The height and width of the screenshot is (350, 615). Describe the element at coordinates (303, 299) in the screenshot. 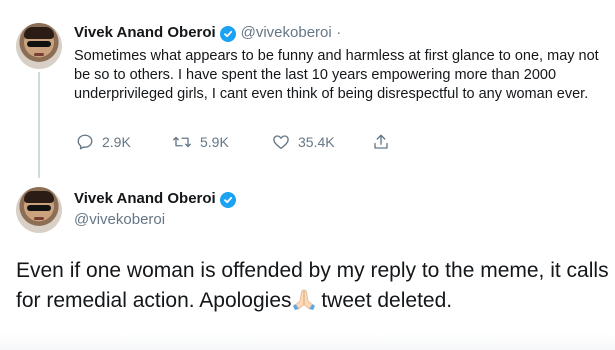

I see `folded-hands-emoji` at that location.